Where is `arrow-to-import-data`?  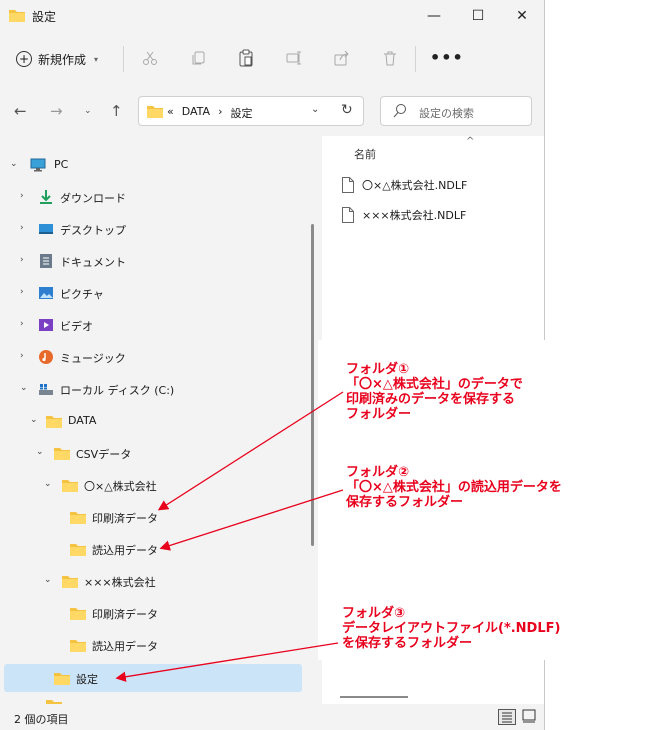 arrow-to-import-data is located at coordinates (251, 520).